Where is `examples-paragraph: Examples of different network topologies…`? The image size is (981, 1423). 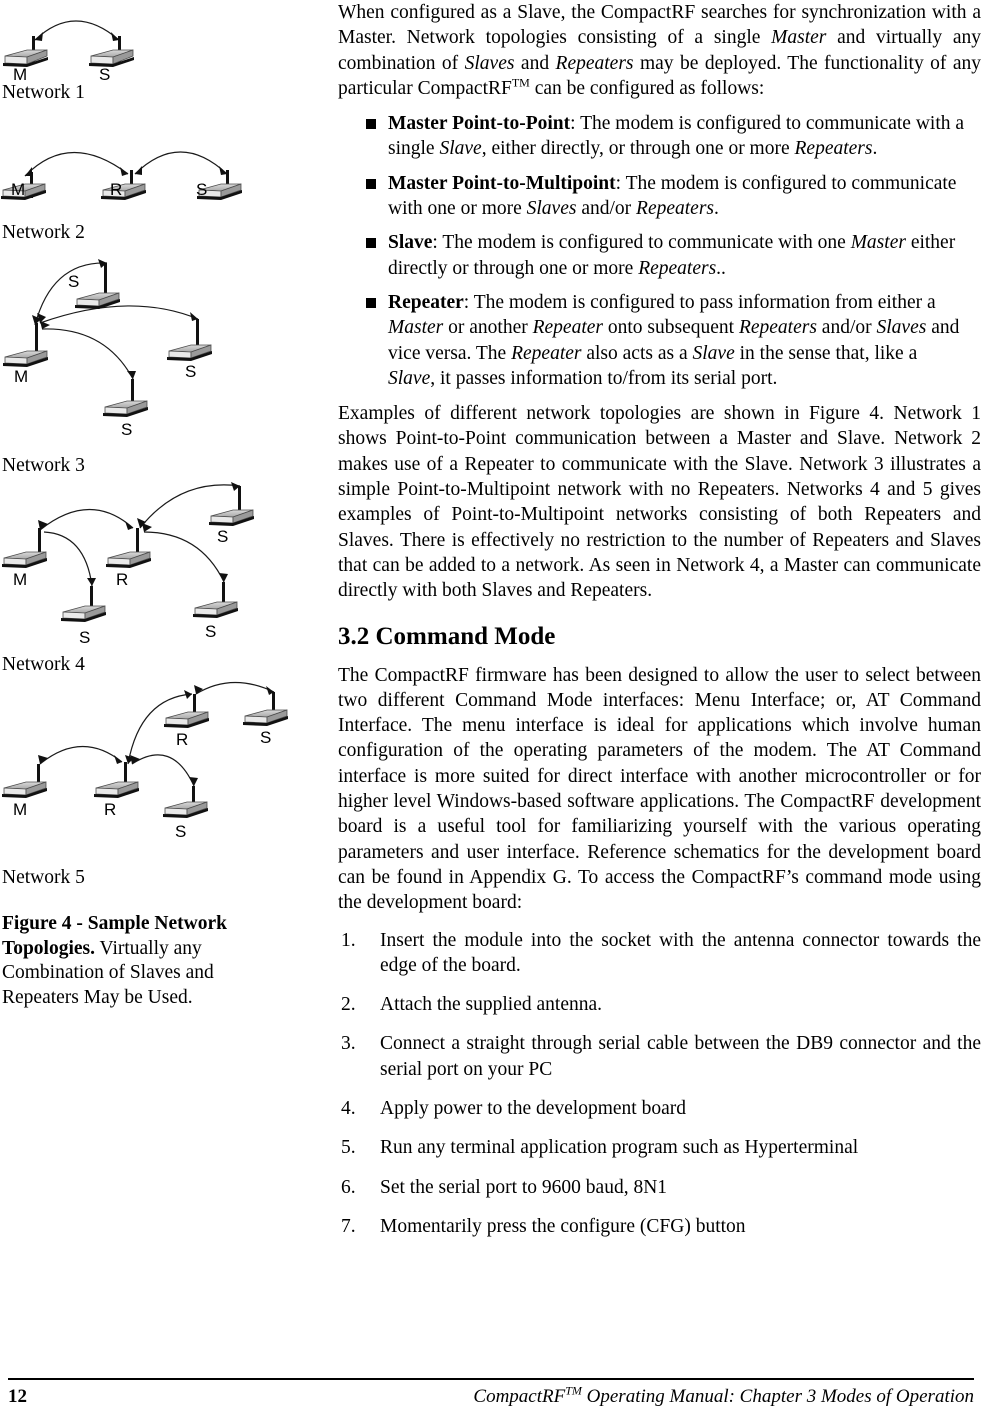
examples-paragraph: Examples of different network topologies… is located at coordinates (659, 502).